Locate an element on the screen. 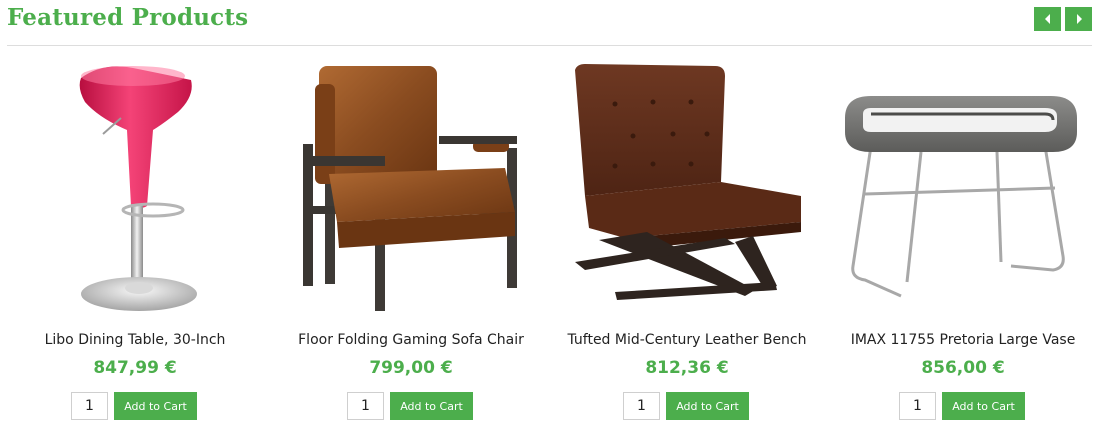  carousel-prev-button is located at coordinates (1047, 19).